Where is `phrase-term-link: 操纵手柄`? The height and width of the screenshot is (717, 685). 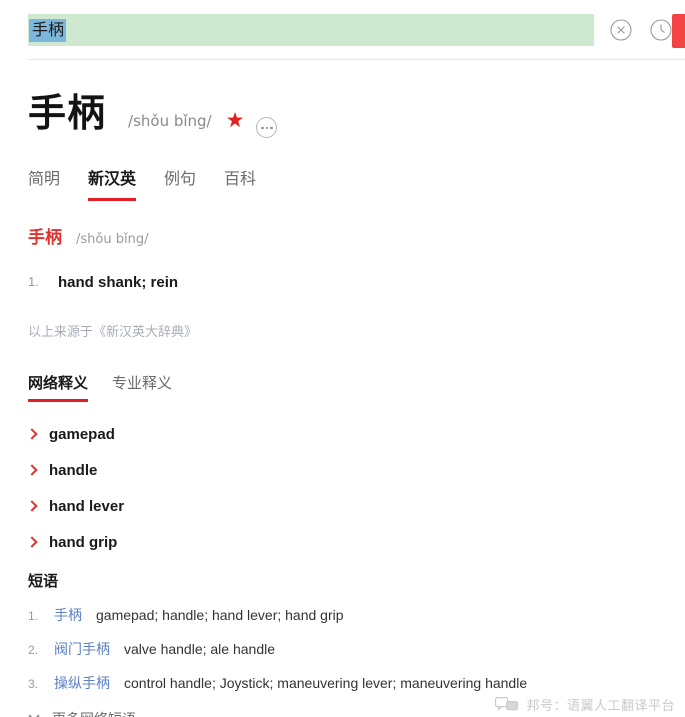
phrase-term-link: 操纵手柄 is located at coordinates (82, 683).